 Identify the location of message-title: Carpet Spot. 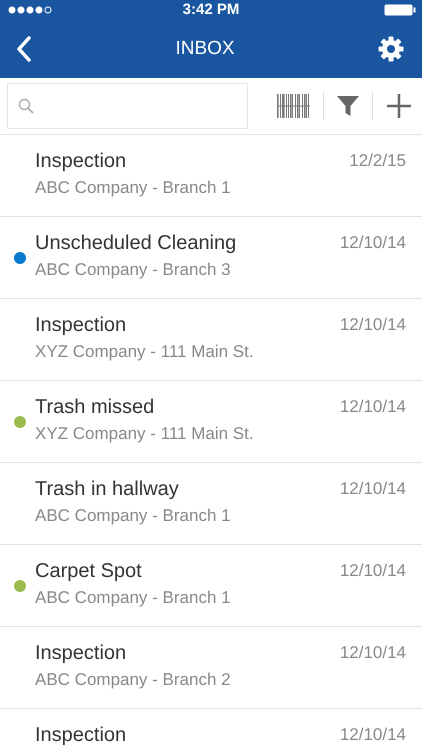
(89, 571).